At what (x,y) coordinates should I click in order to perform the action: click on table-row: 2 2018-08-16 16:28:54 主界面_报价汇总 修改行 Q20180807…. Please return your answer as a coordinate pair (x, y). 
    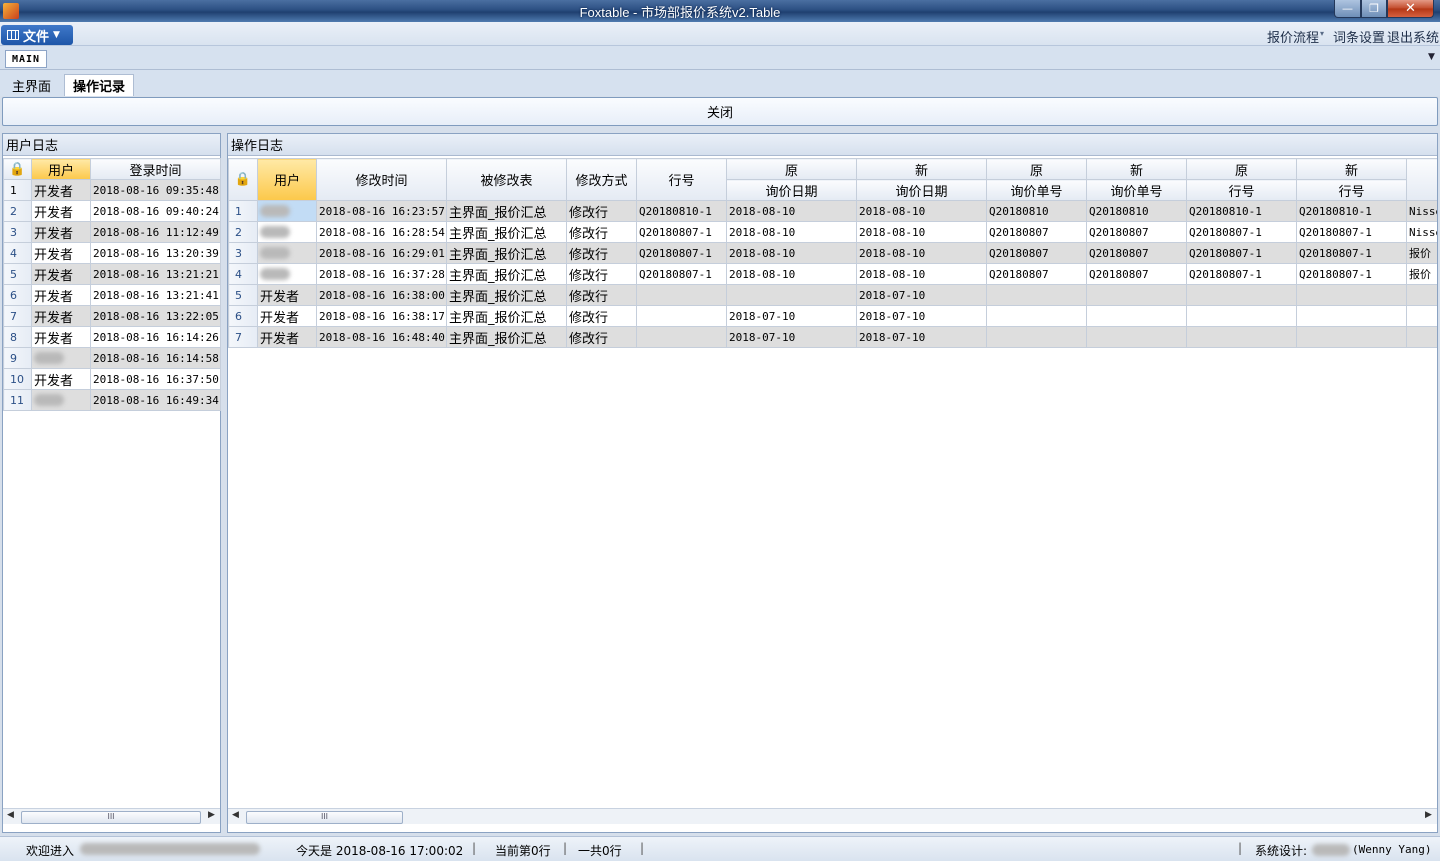
    Looking at the image, I should click on (832, 232).